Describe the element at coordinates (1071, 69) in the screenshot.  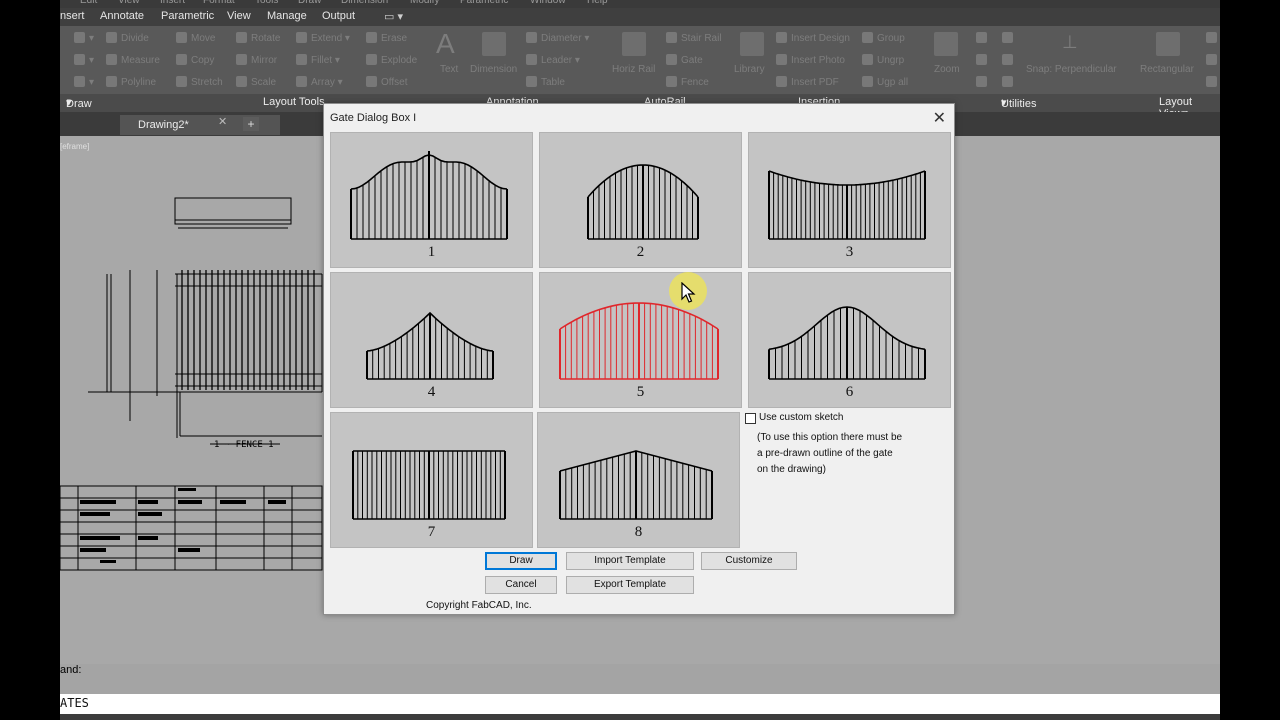
I see `tool-snap: Snap: Perpendicular` at that location.